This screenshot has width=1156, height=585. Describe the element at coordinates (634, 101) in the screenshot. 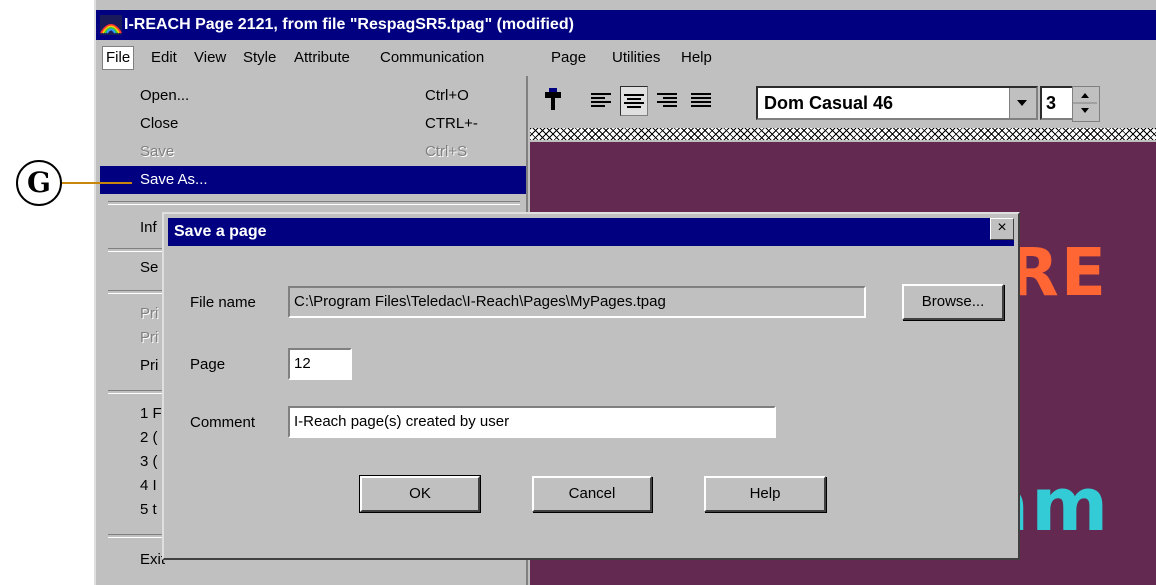

I see `align-center-icon` at that location.